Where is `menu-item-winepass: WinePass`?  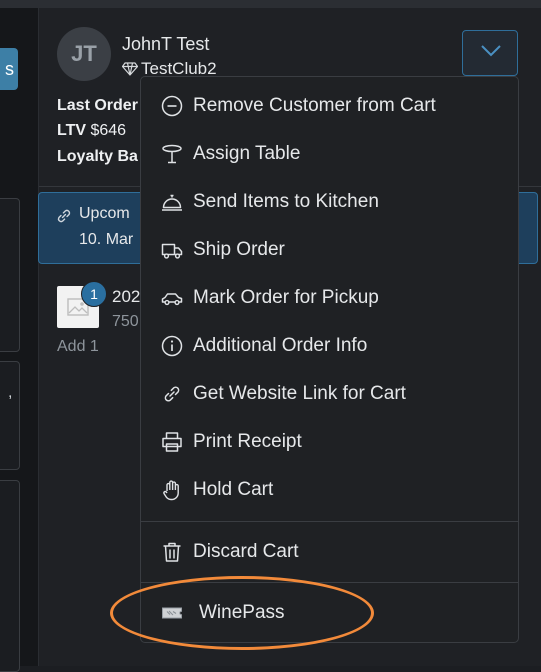 menu-item-winepass: WinePass is located at coordinates (329, 613).